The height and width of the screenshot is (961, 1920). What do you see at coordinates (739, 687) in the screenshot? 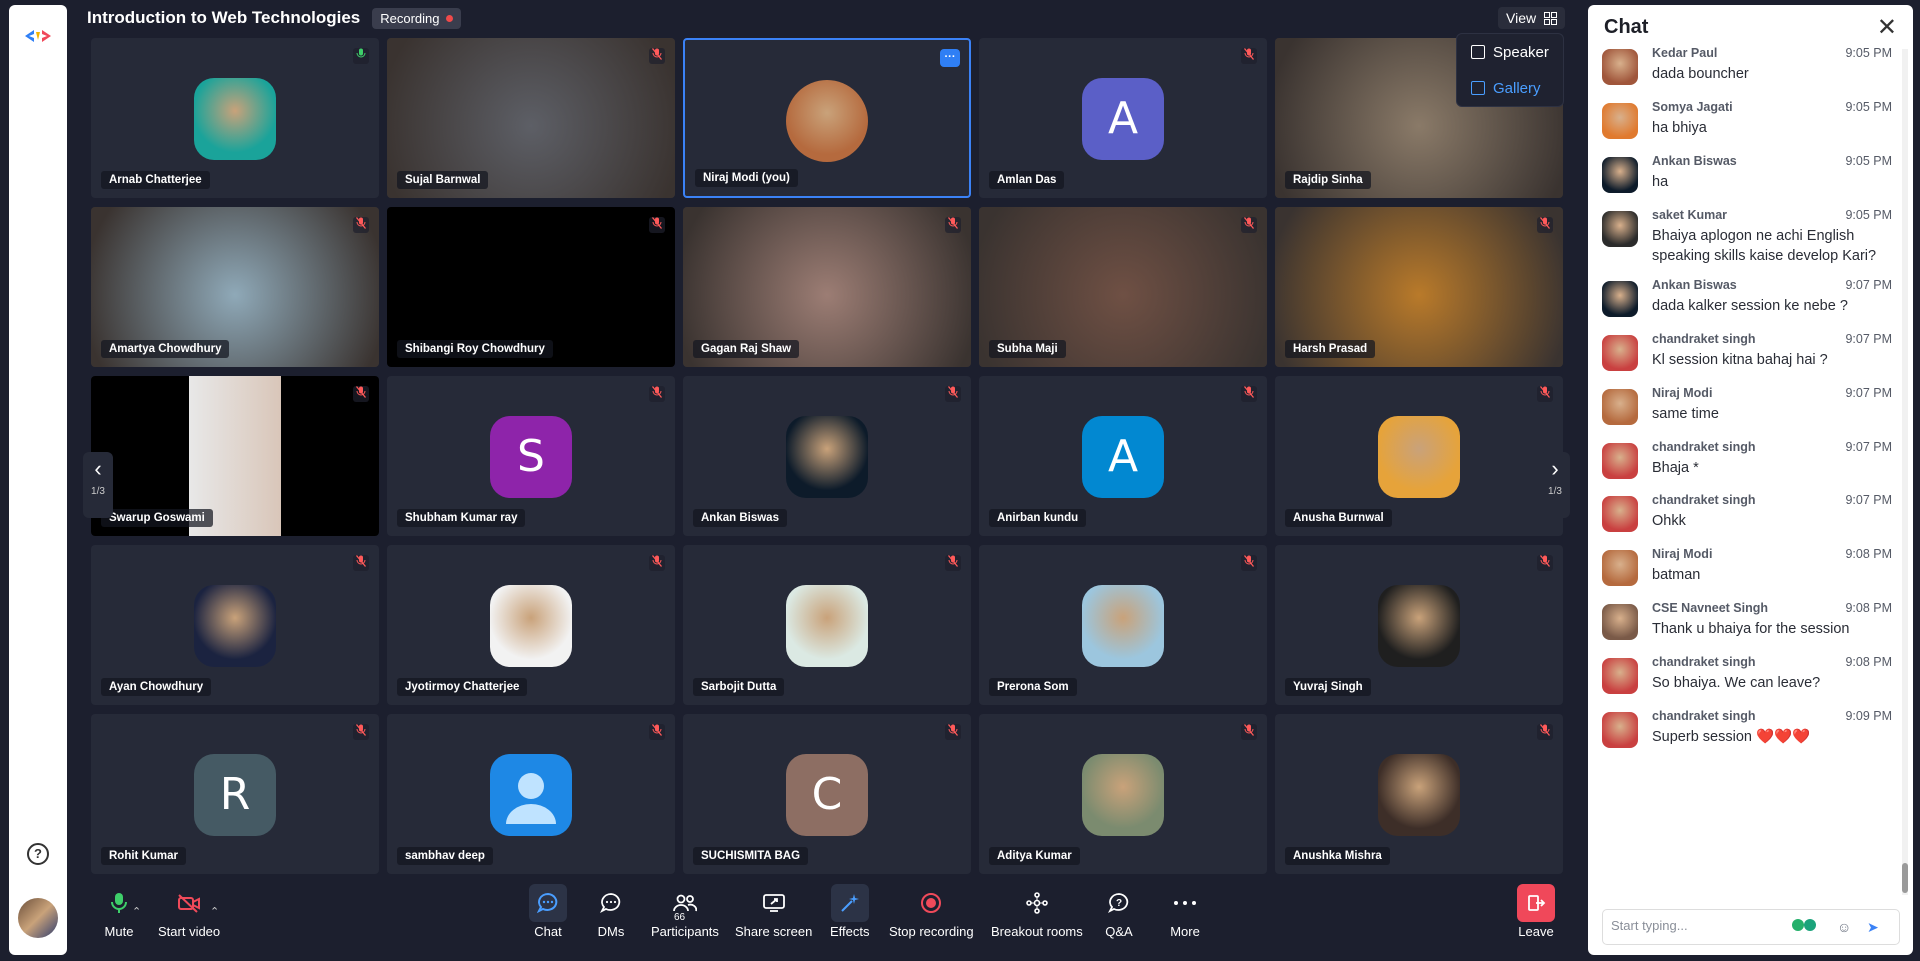
I see `participant-name: Sarbojit Dutta` at bounding box center [739, 687].